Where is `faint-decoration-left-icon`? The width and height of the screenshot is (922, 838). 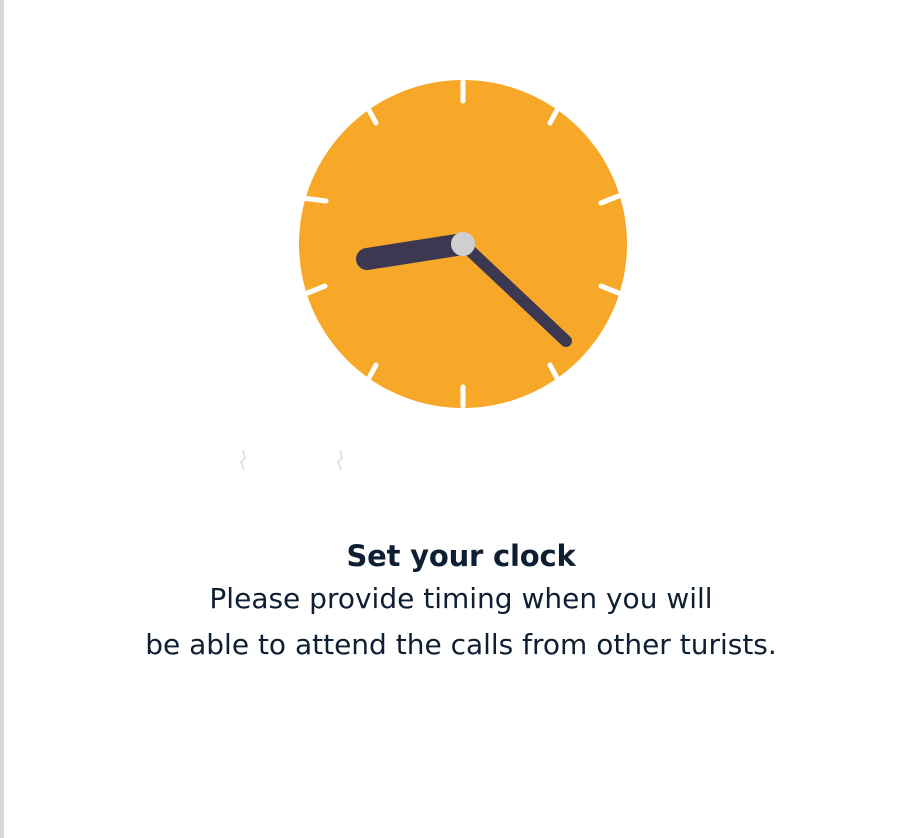 faint-decoration-left-icon is located at coordinates (243, 460).